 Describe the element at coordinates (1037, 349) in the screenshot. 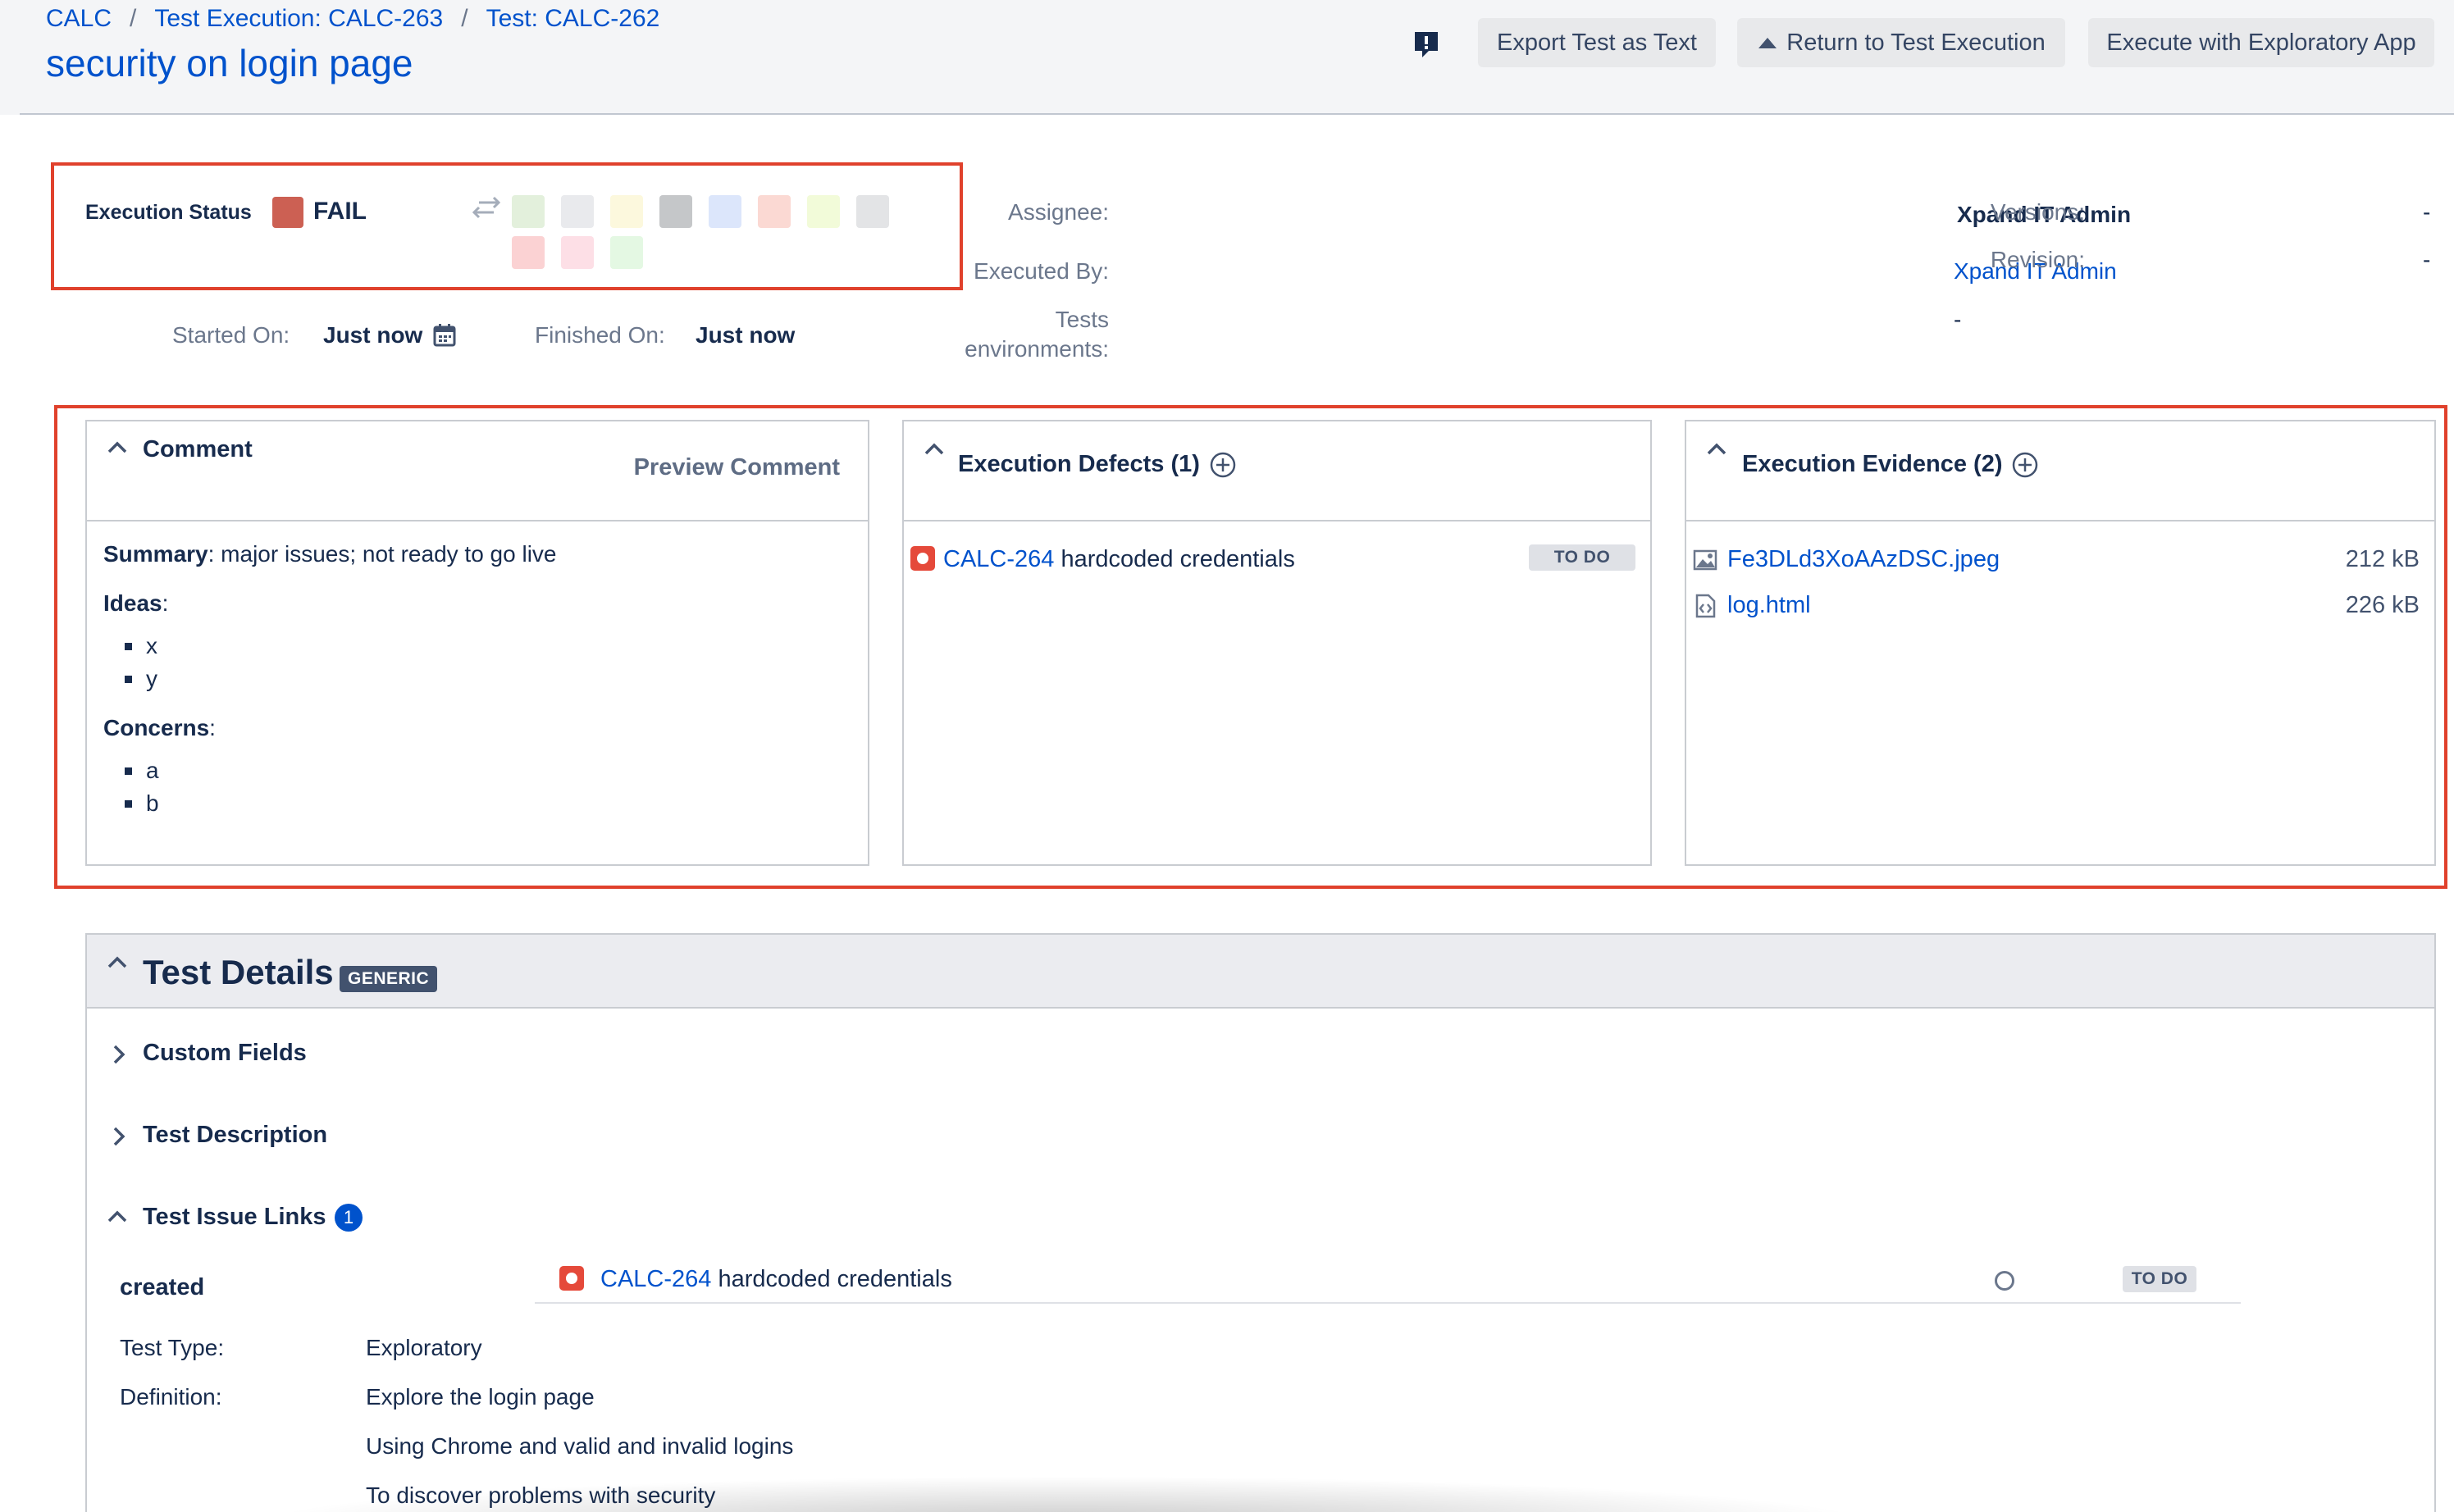

I see `tests-environments-label-line2: environments:` at that location.